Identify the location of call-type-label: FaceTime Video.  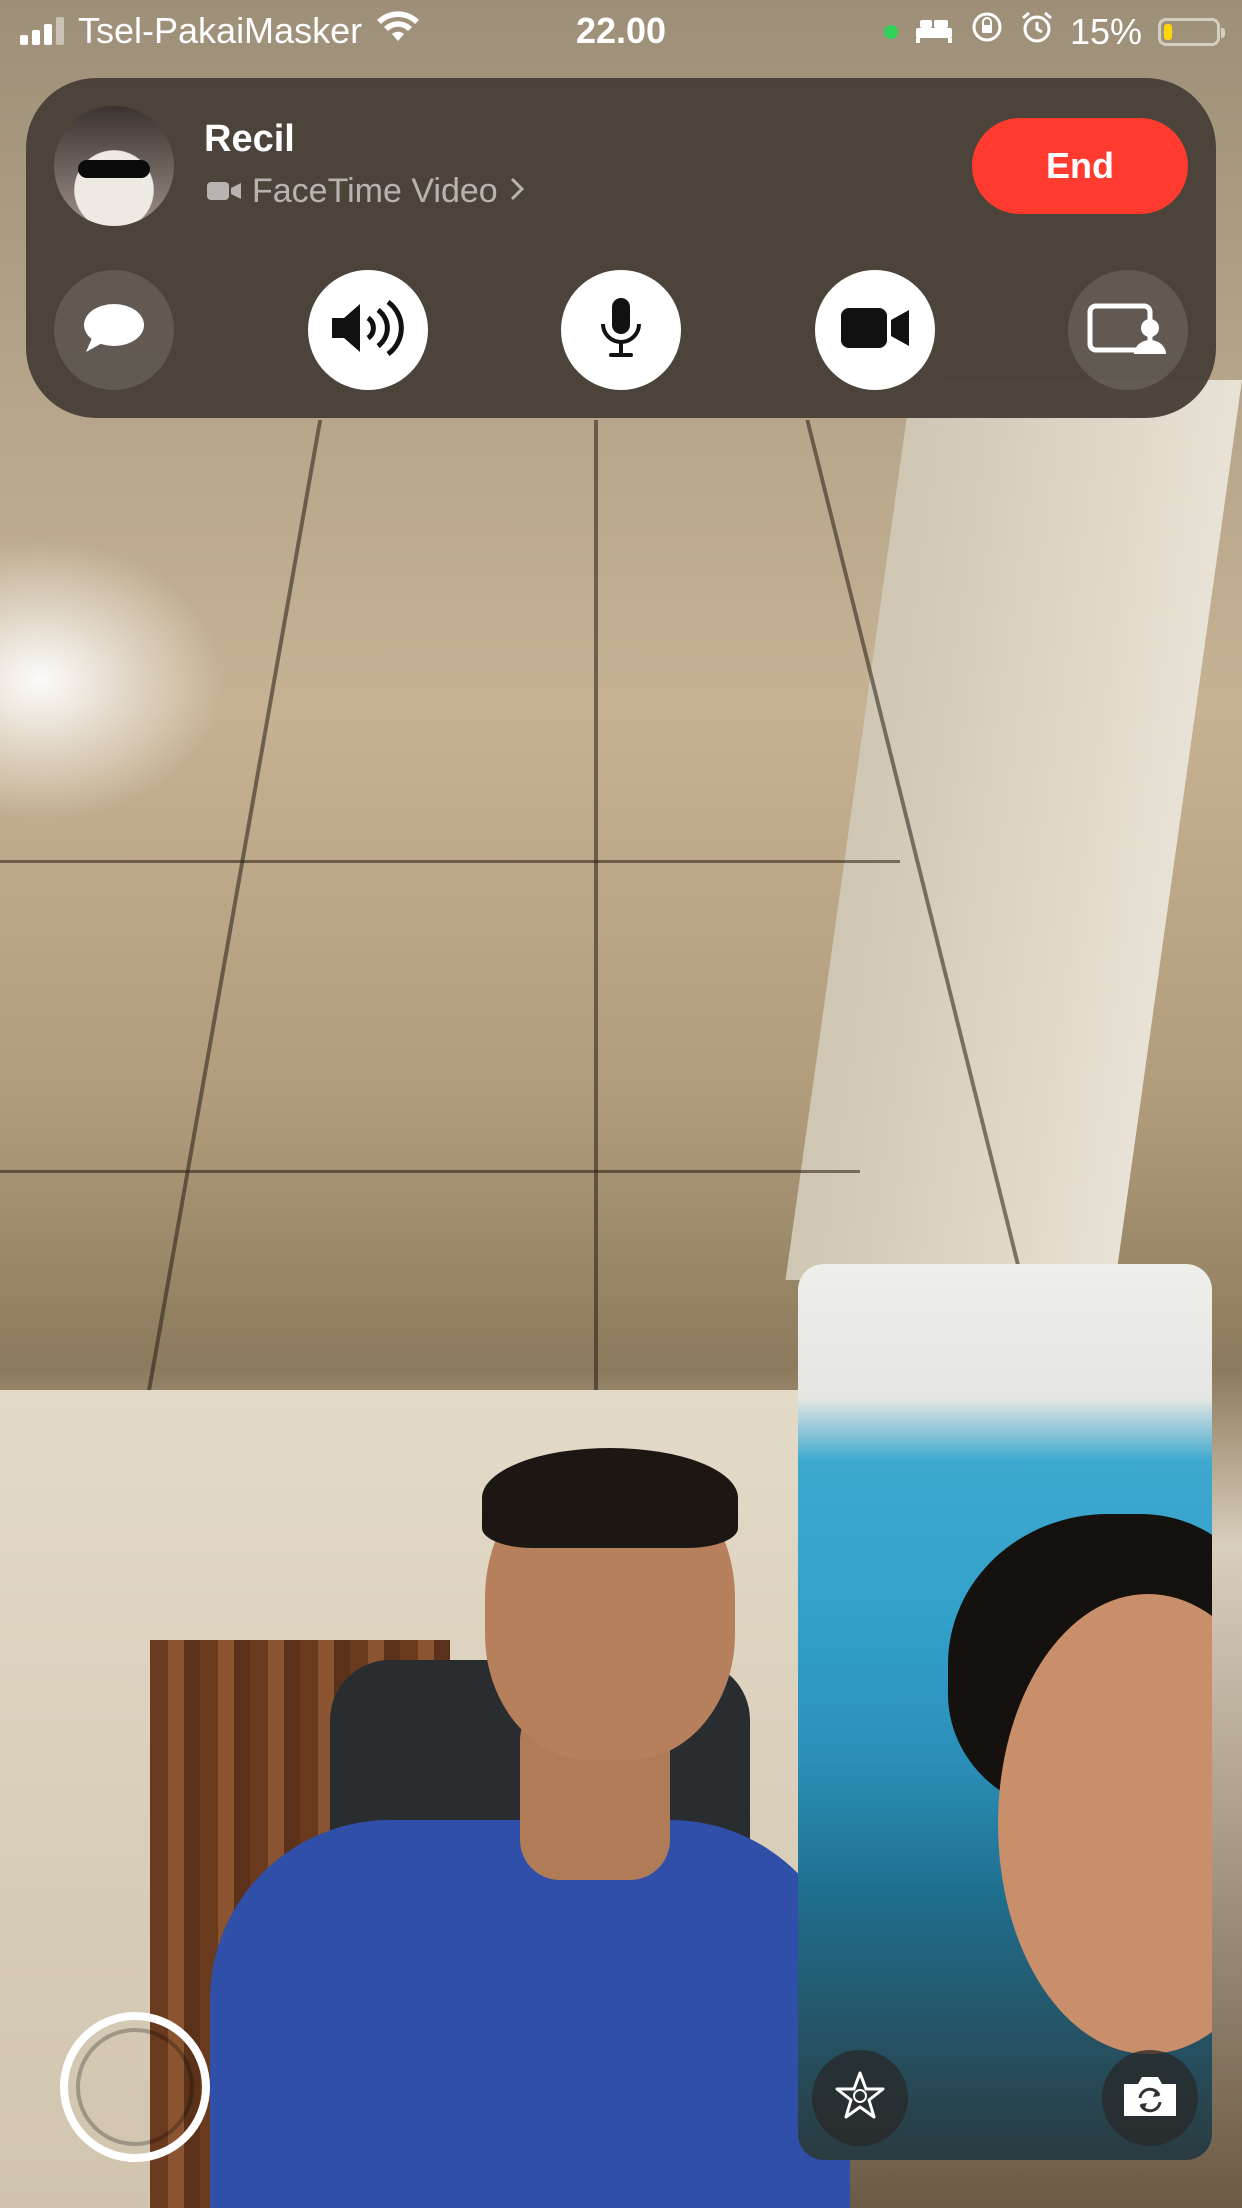
(375, 191).